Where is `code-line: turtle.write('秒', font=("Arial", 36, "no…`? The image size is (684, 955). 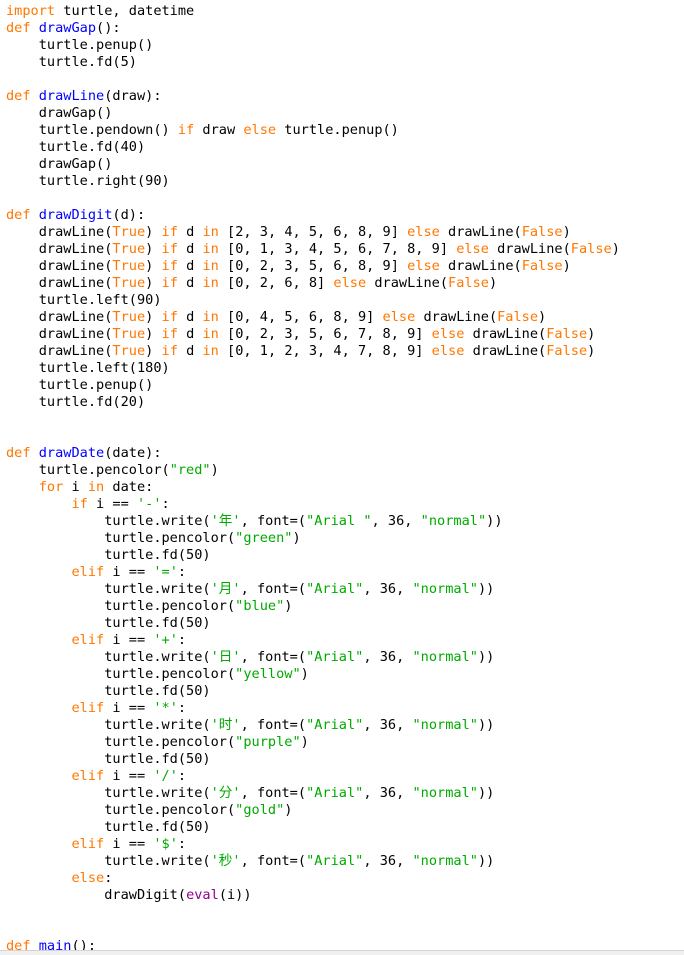
code-line: turtle.write('秒', font=("Arial", 36, "no… is located at coordinates (345, 861).